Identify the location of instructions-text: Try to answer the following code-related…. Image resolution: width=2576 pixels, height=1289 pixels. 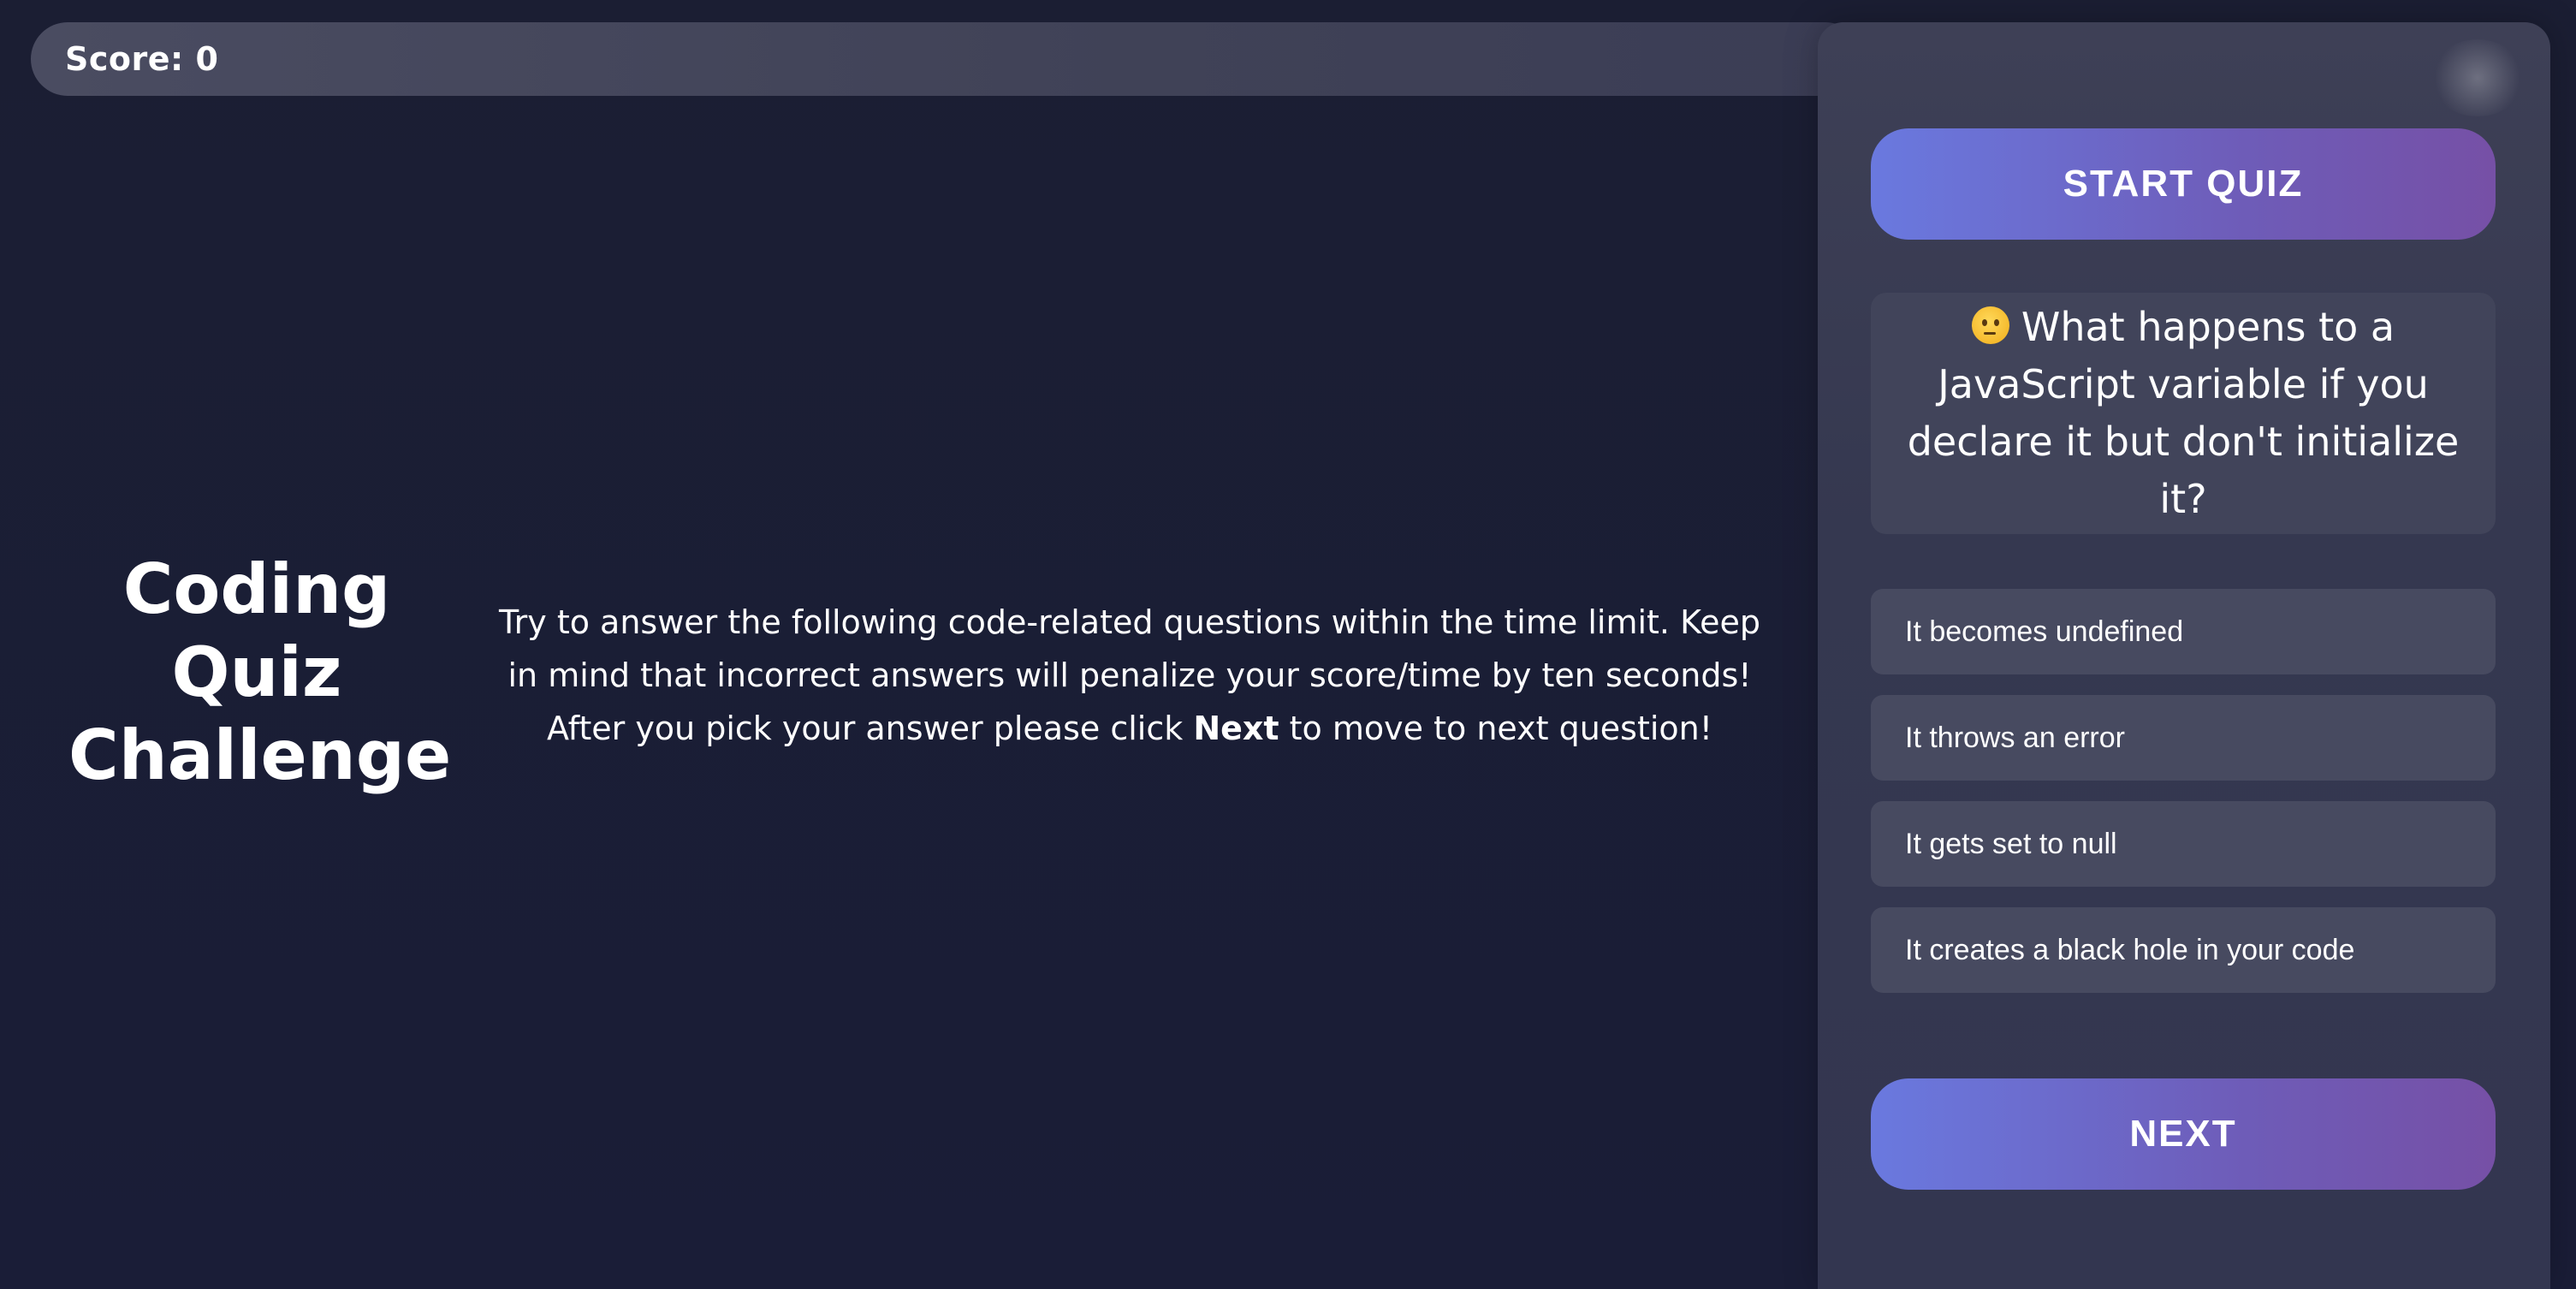
(1129, 675).